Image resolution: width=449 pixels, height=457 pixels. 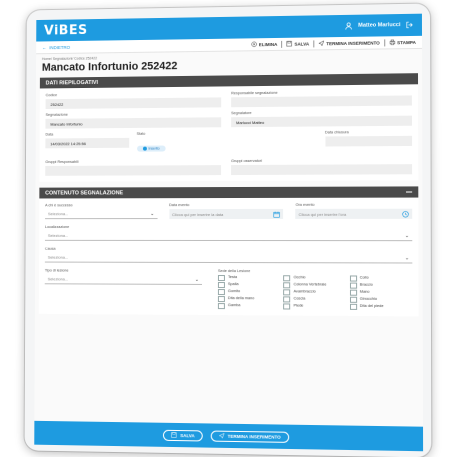 What do you see at coordinates (187, 435) in the screenshot?
I see `footer-save-label: SALVA` at bounding box center [187, 435].